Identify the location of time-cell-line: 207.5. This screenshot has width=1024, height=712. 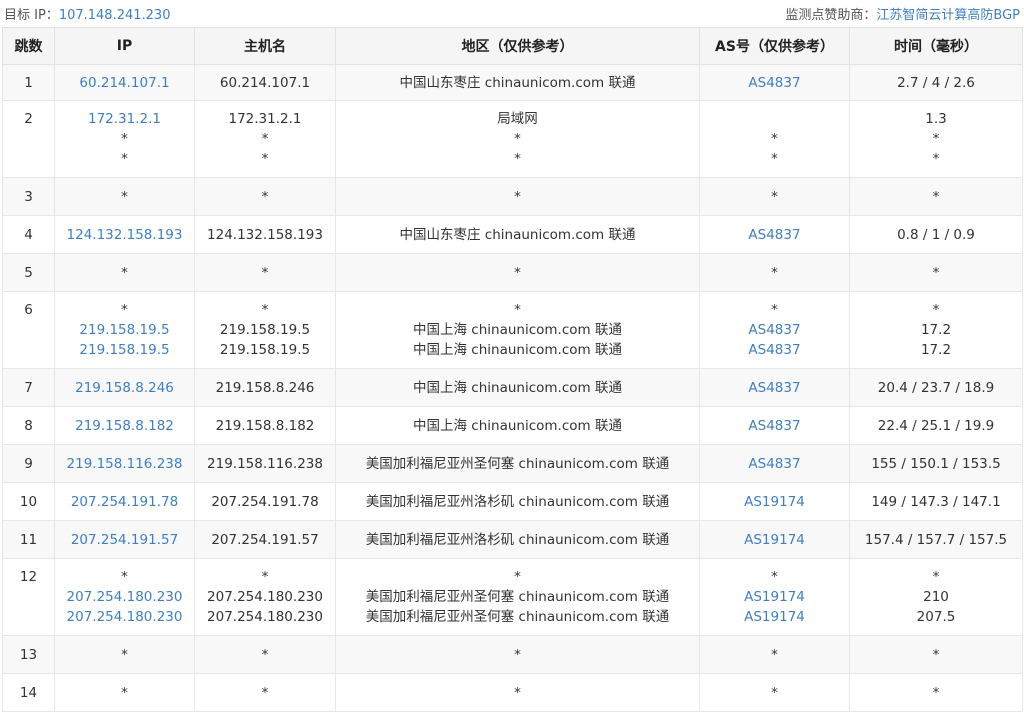
(936, 617).